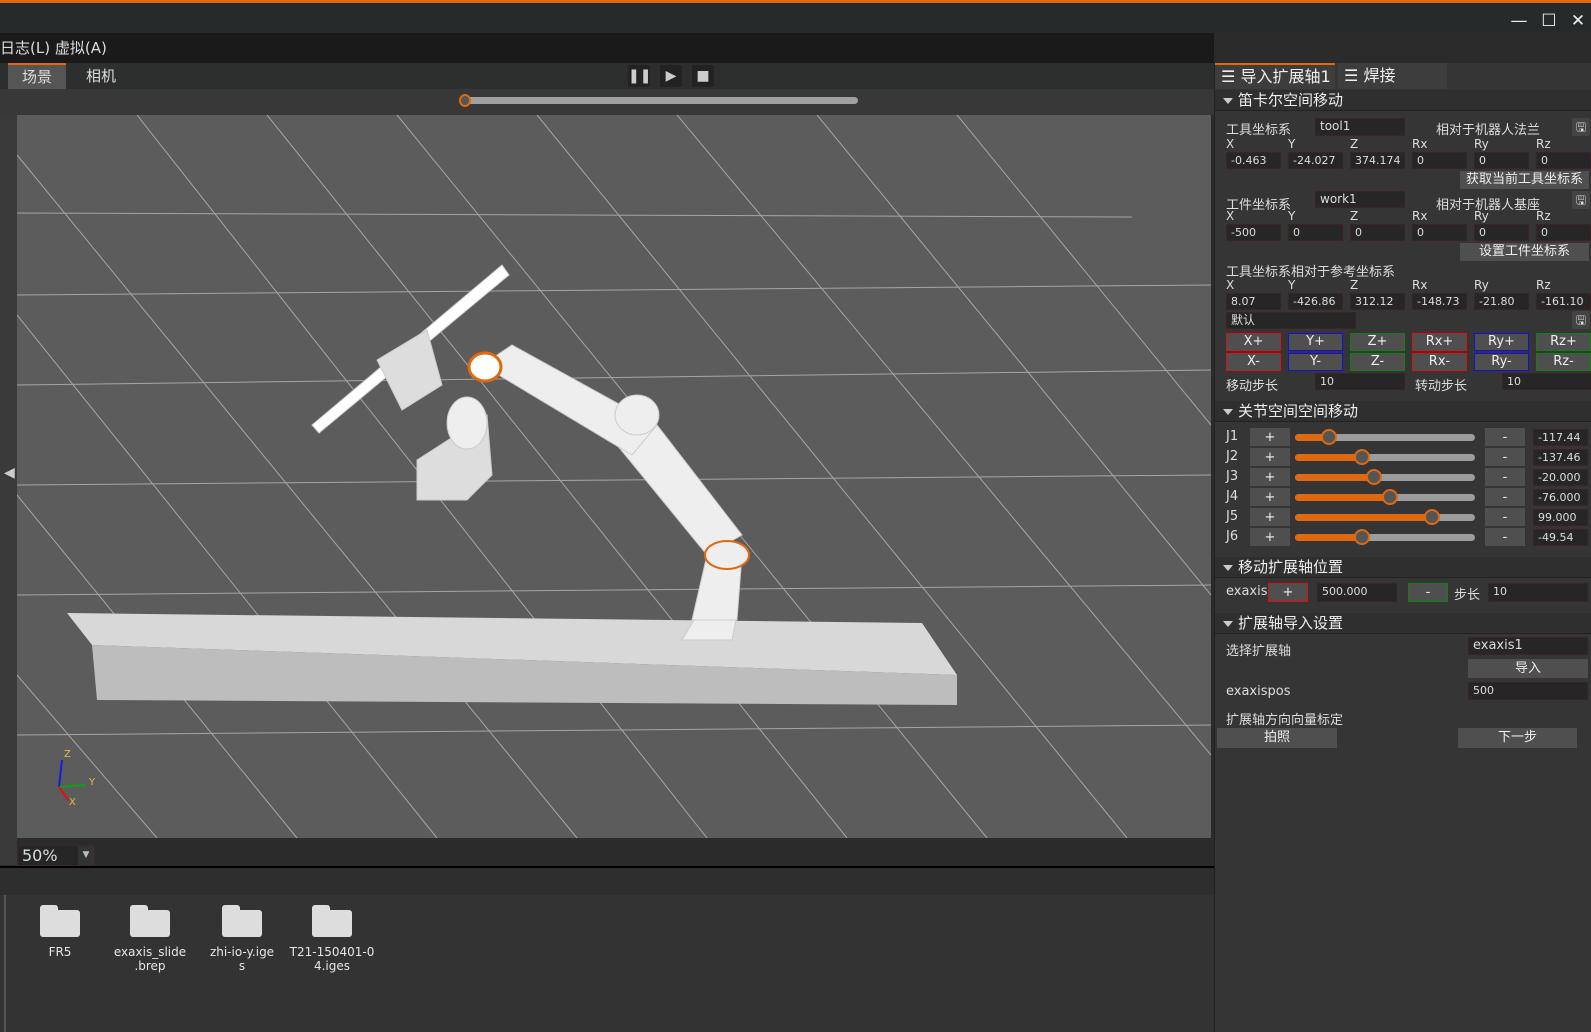 Image resolution: width=1591 pixels, height=1032 pixels. Describe the element at coordinates (242, 939) in the screenshot. I see `file-item: zhi-io-y.ige s` at that location.